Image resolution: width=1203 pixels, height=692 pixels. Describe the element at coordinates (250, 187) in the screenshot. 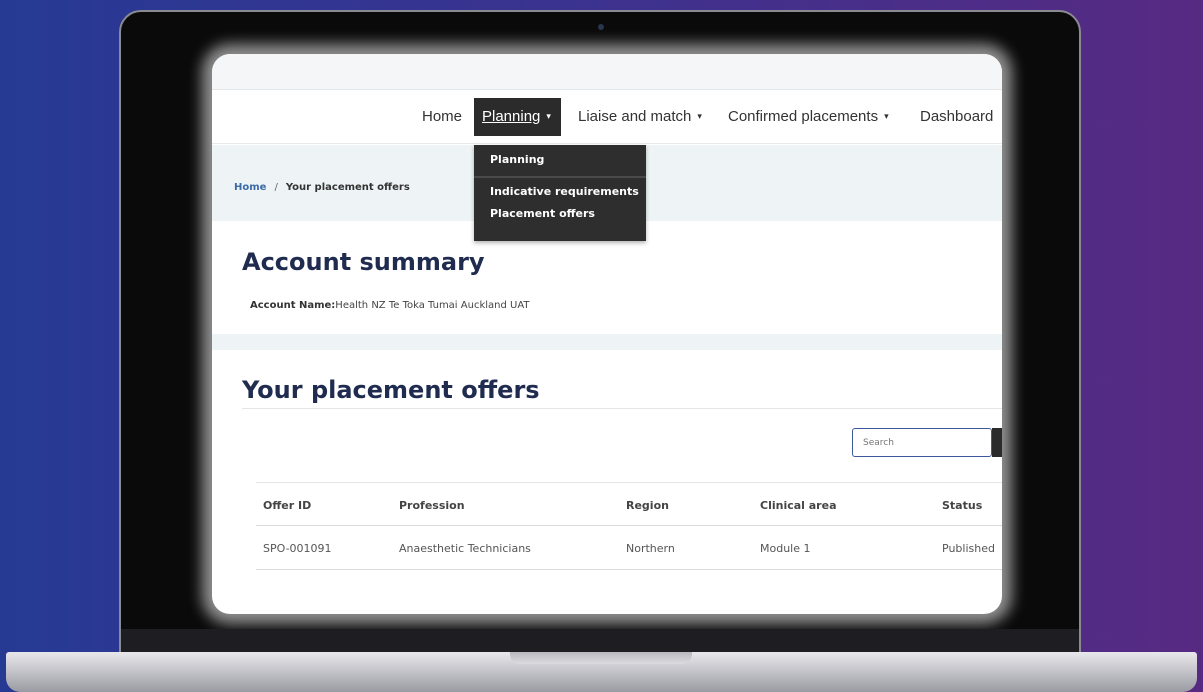

I see `breadcrumb-home: Home` at that location.